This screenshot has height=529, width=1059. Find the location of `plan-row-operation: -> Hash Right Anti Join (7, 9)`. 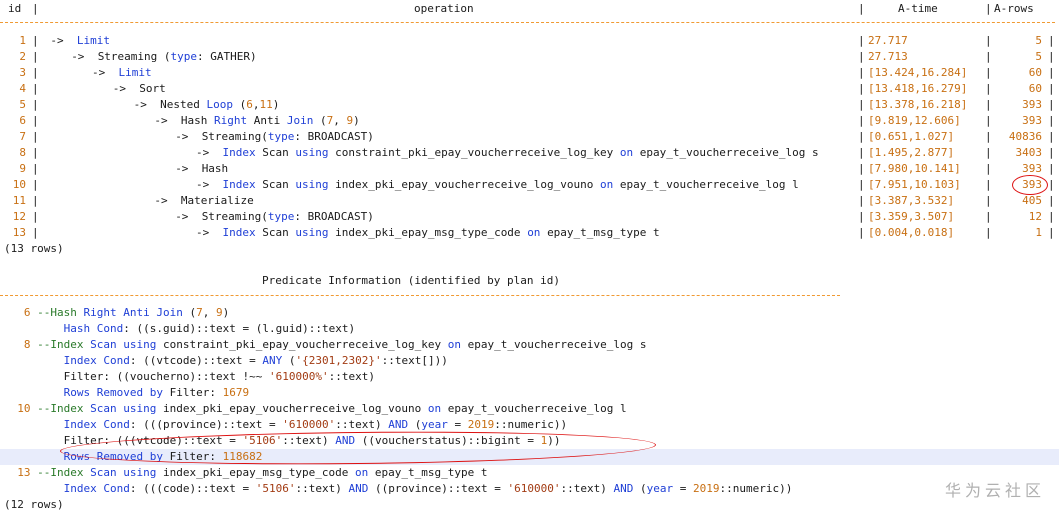

plan-row-operation: -> Hash Right Anti Join (7, 9) is located at coordinates (257, 120).